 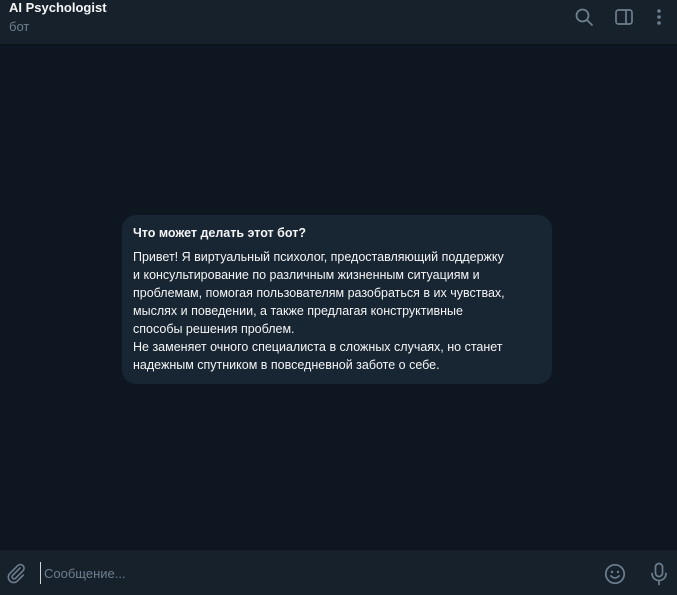 I want to click on chat-subtitle: бот, so click(x=19, y=26).